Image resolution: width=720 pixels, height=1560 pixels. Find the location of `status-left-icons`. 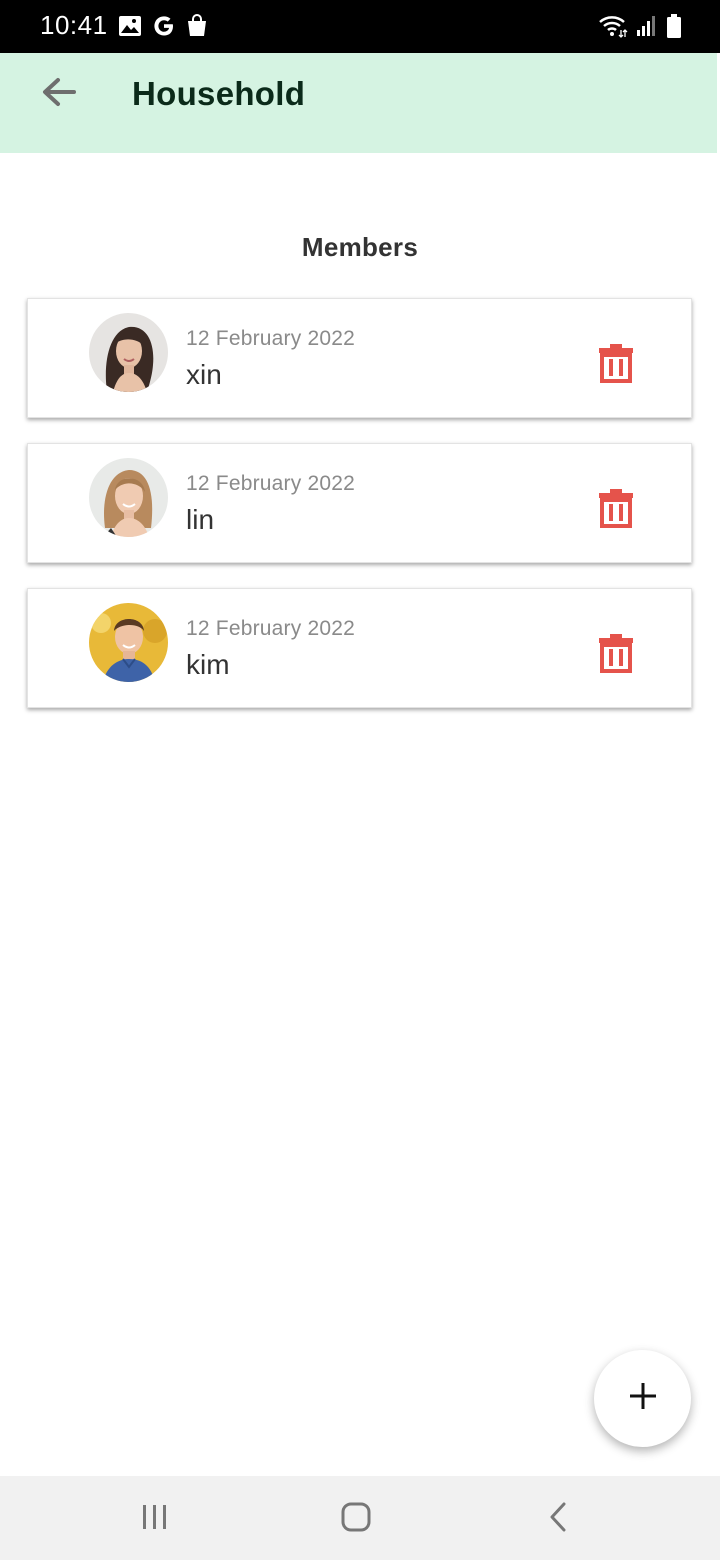

status-left-icons is located at coordinates (163, 28).